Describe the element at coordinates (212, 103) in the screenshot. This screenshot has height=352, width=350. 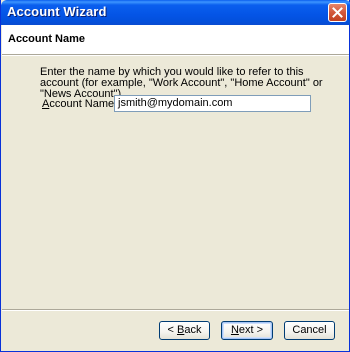
I see `account-name-input: jsmith@mydomain.com` at that location.